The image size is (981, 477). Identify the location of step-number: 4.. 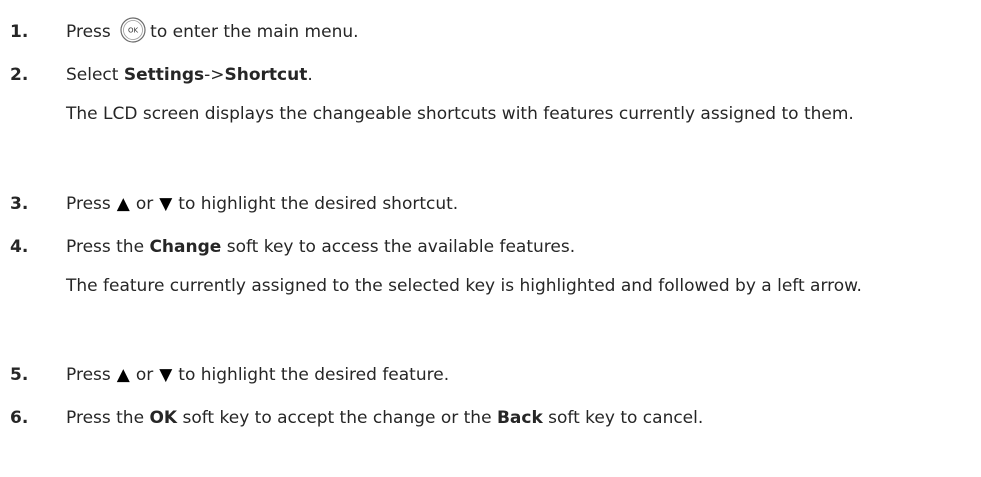
(19, 247).